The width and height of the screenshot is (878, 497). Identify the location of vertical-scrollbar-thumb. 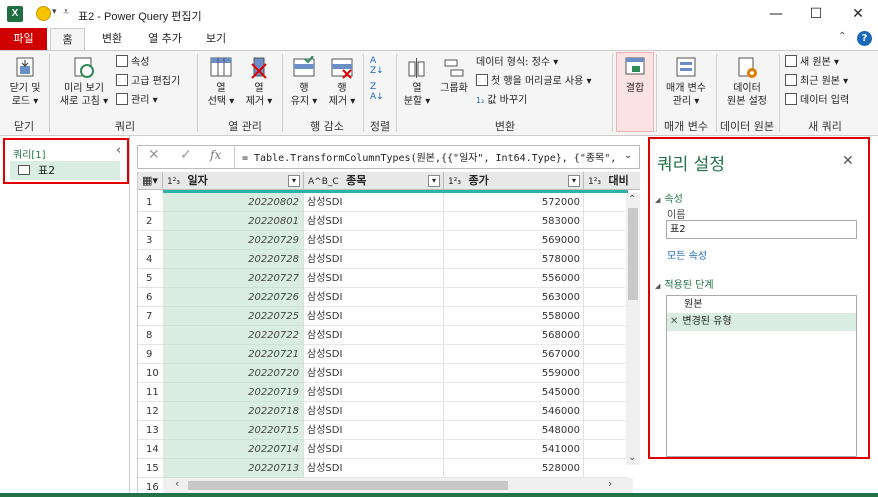
(633, 254).